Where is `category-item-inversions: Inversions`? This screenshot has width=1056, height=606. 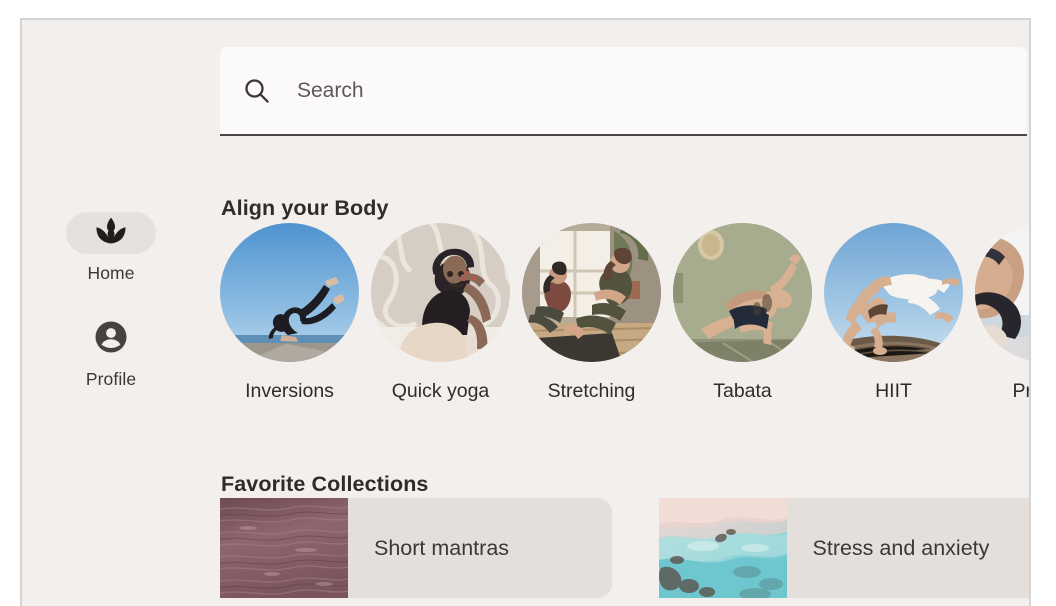 category-item-inversions: Inversions is located at coordinates (289, 319).